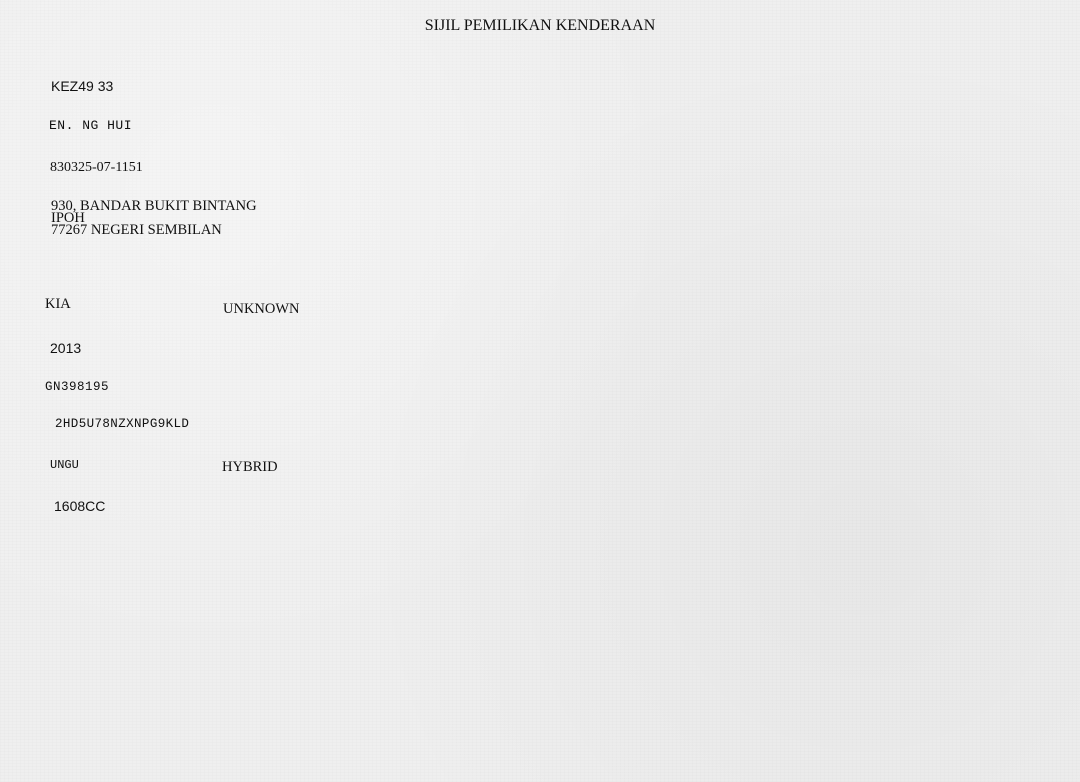 The image size is (1080, 782). Describe the element at coordinates (122, 424) in the screenshot. I see `chassis-number: 2HD5U78NZXNPG9KLD` at that location.